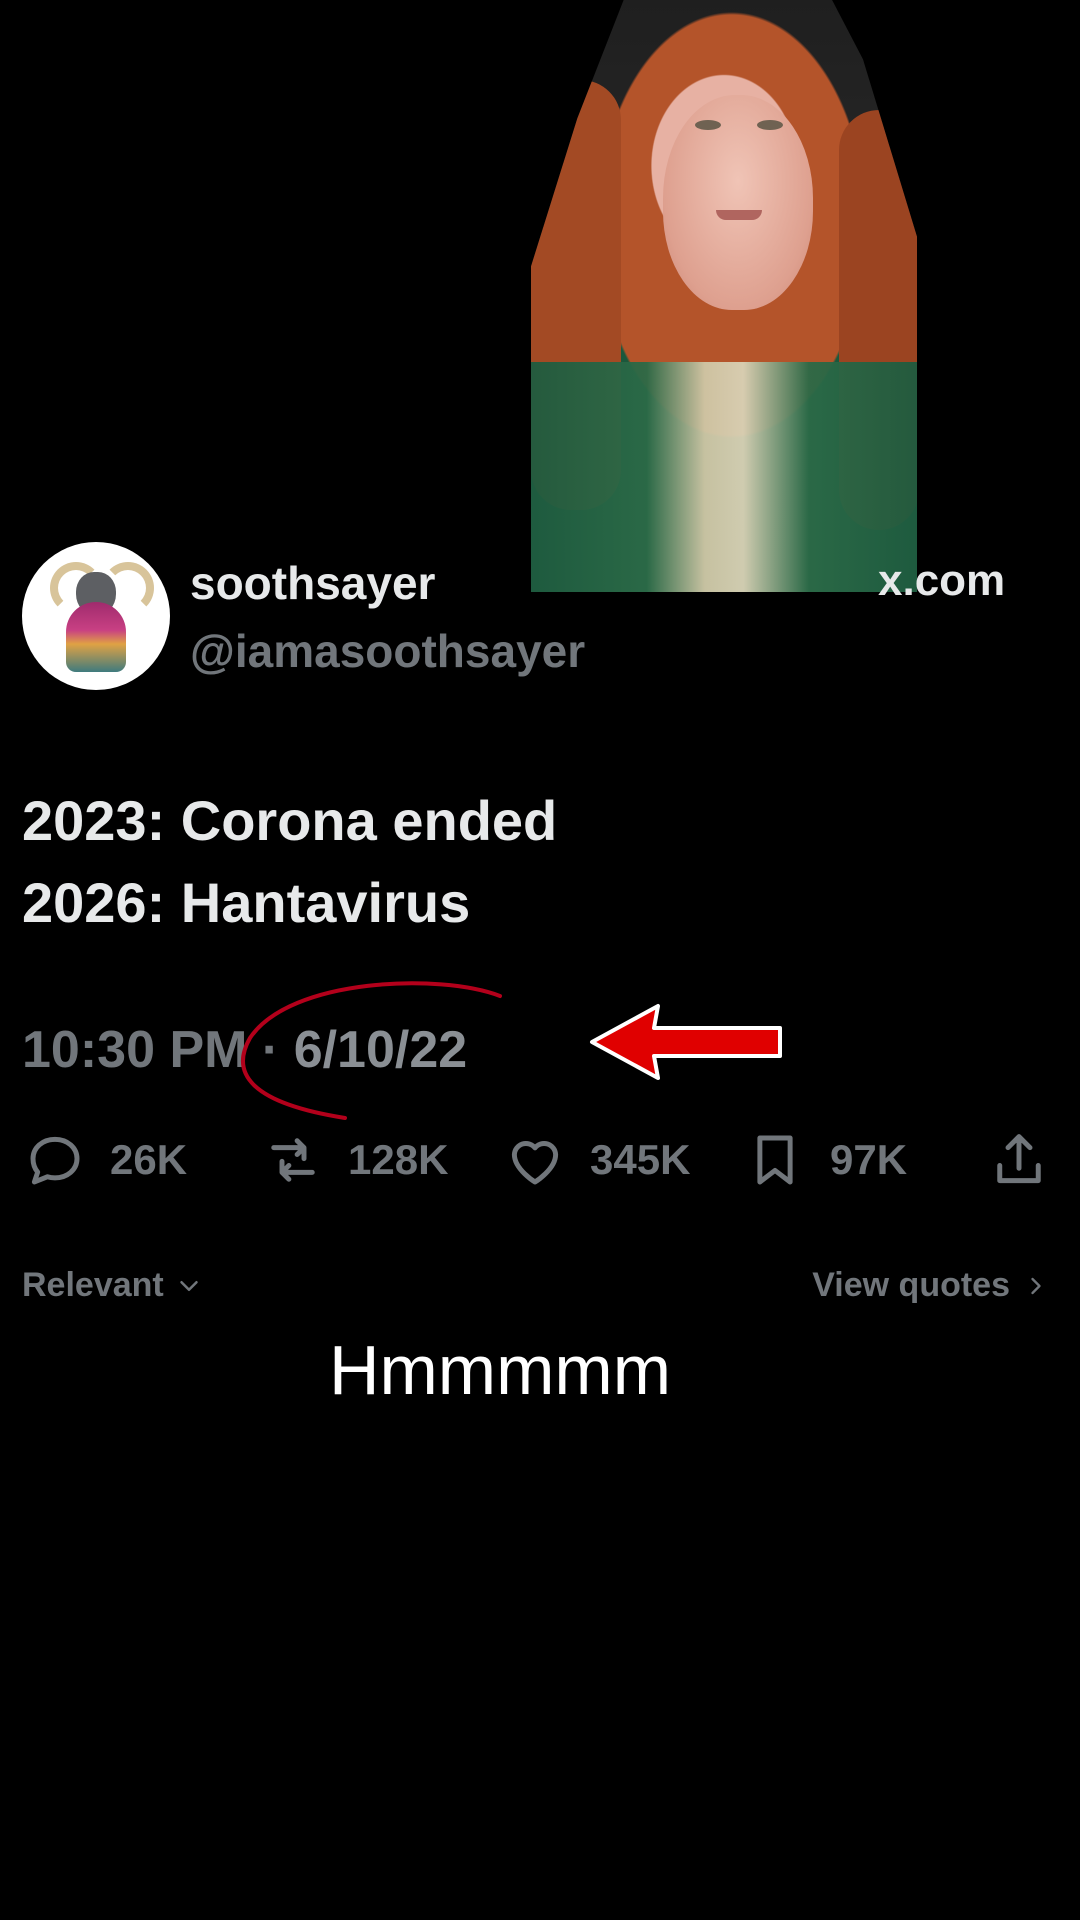 Image resolution: width=1080 pixels, height=1920 pixels. Describe the element at coordinates (640, 1159) in the screenshot. I see `like-count: 345K` at that location.